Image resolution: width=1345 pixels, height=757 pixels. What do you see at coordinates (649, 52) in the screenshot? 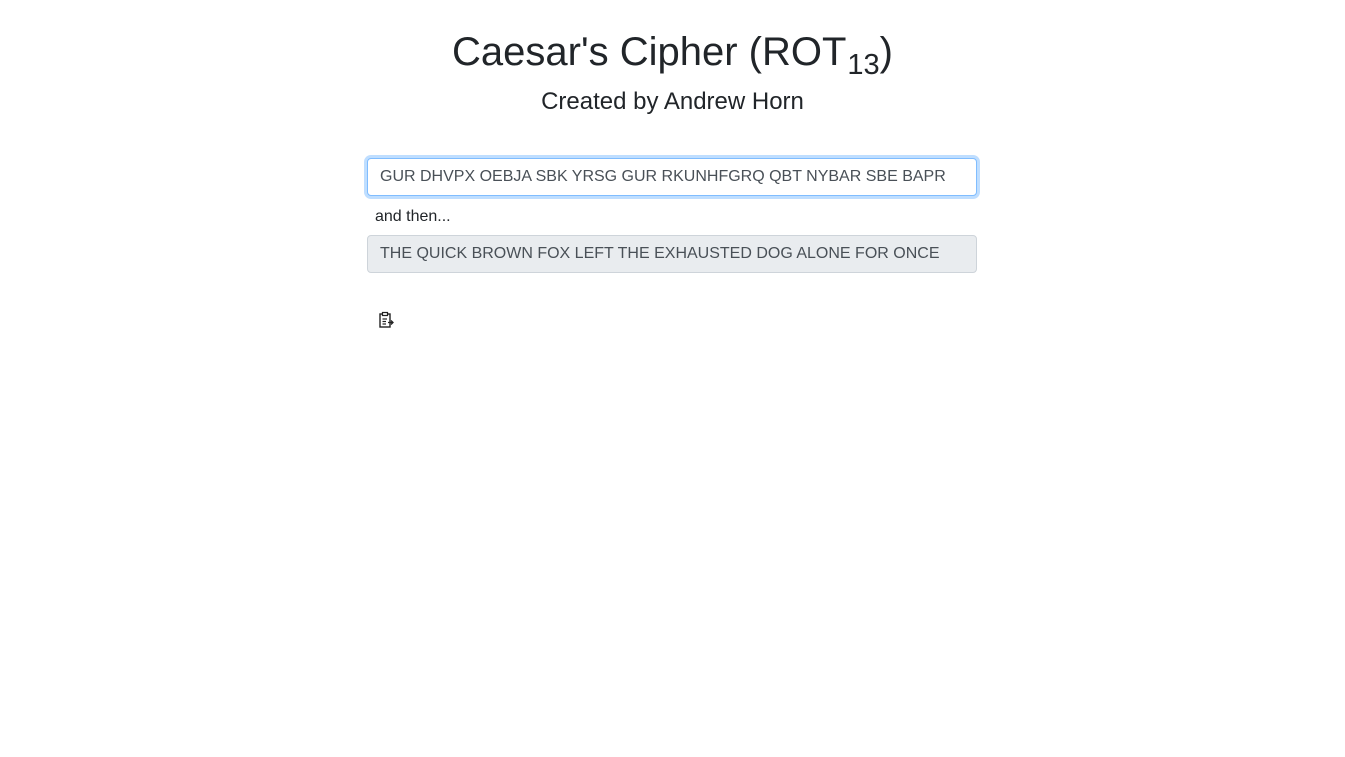
I see `page-title-main: Caesar's Cipher (ROT` at bounding box center [649, 52].